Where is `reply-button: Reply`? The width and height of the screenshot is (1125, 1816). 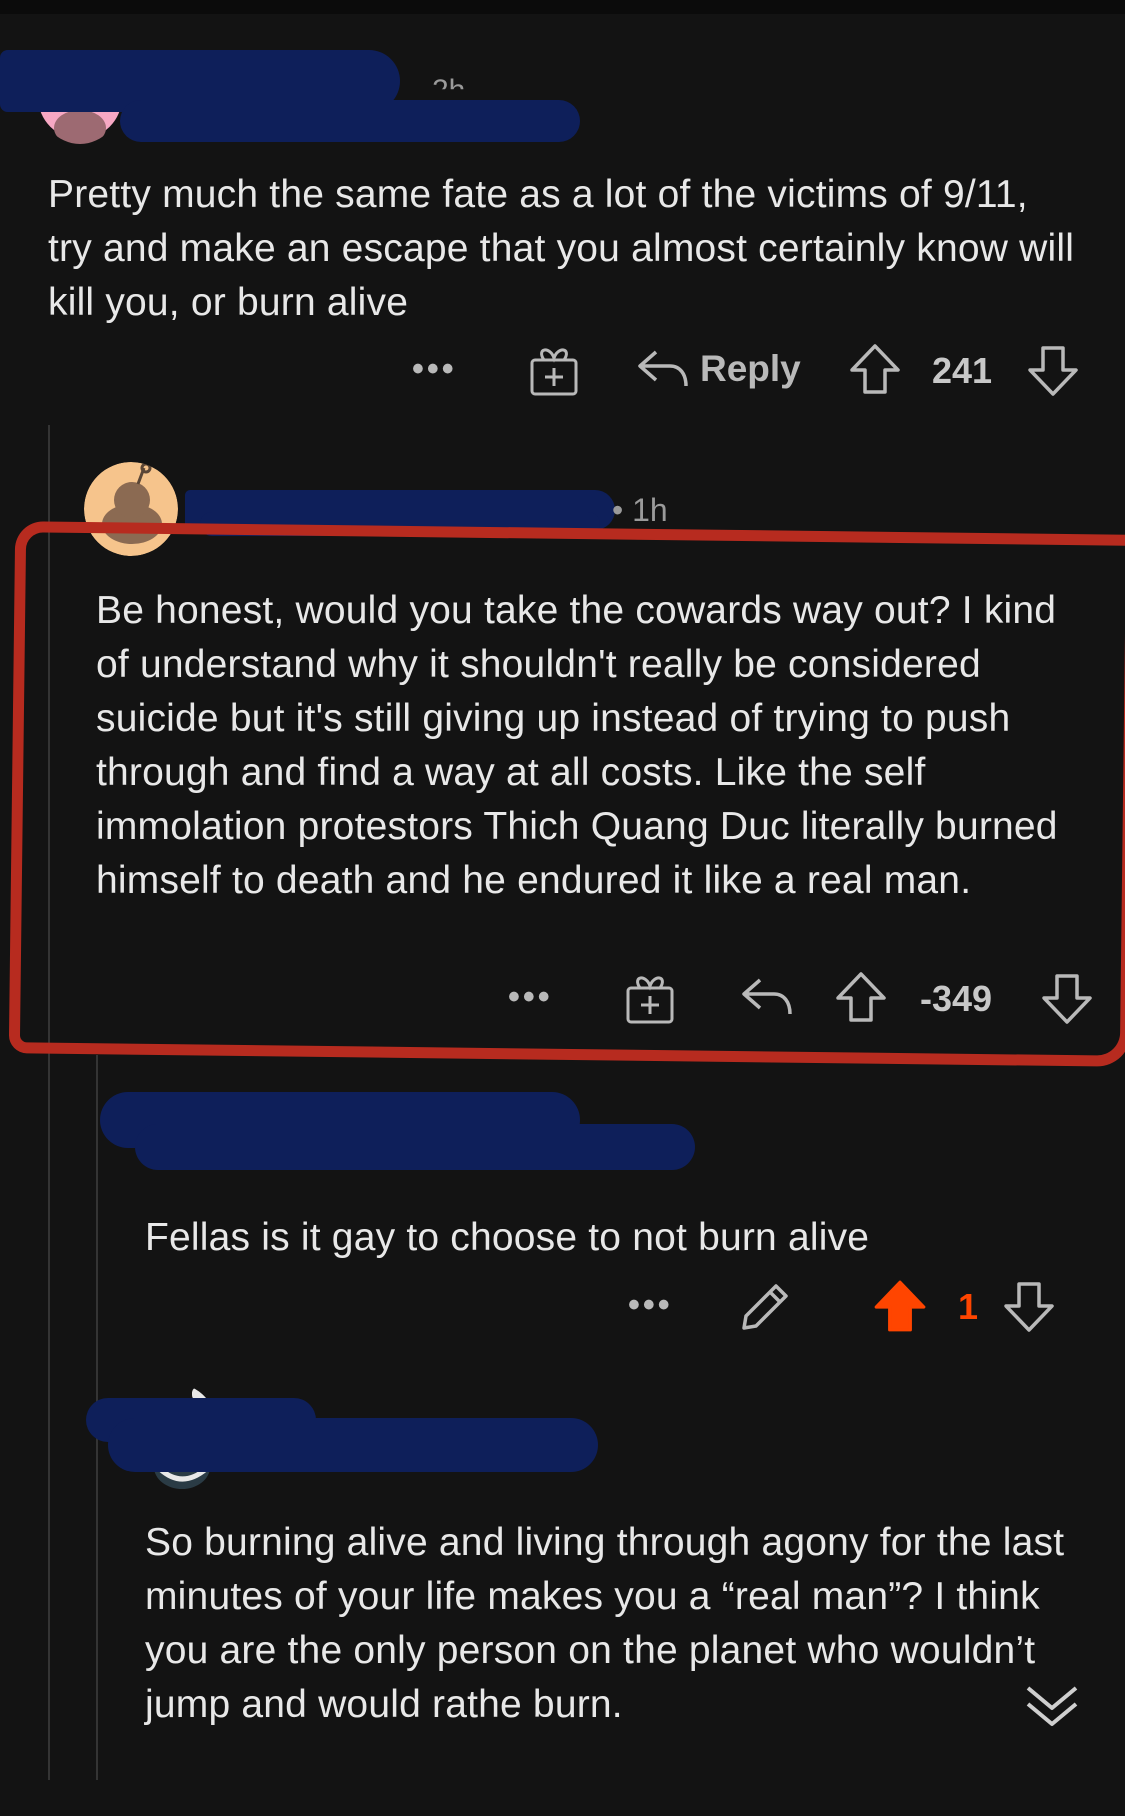 reply-button: Reply is located at coordinates (718, 369).